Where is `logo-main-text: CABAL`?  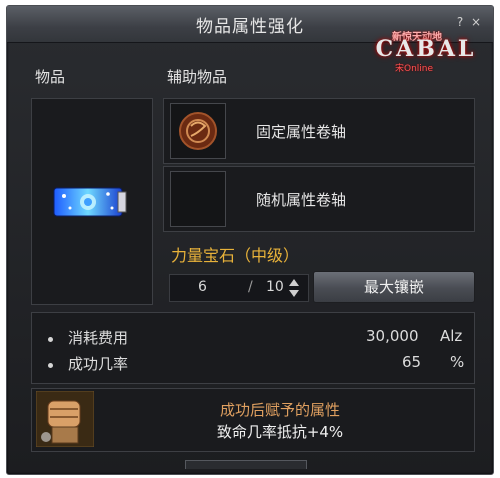
logo-main-text: CABAL is located at coordinates (426, 49).